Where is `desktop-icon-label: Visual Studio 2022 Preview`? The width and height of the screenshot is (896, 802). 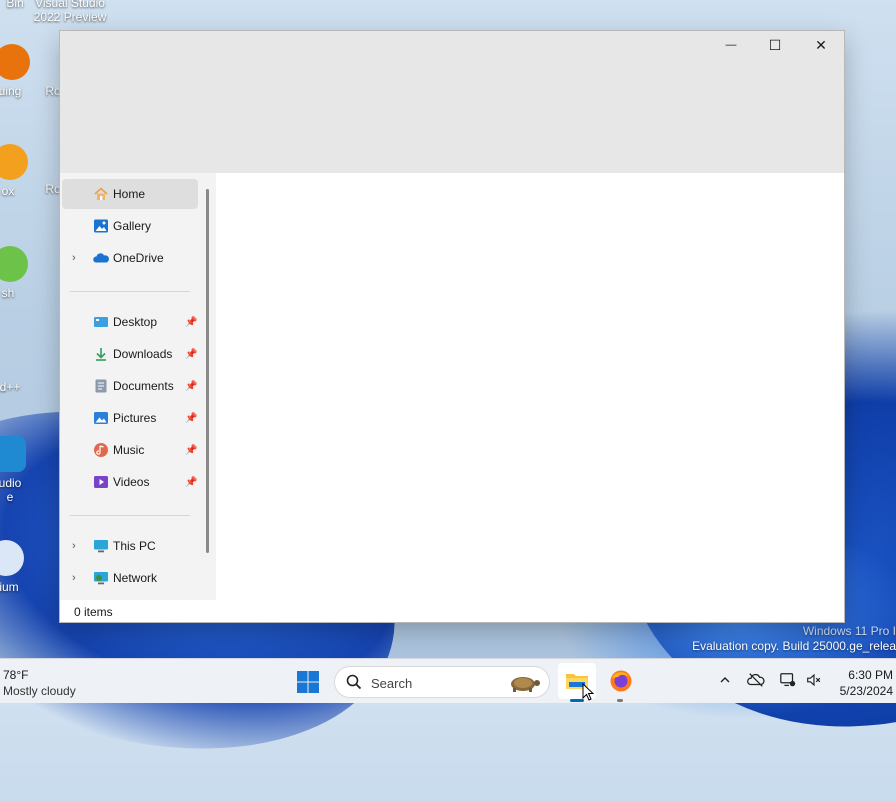
desktop-icon-label: Visual Studio 2022 Preview is located at coordinates (70, 12).